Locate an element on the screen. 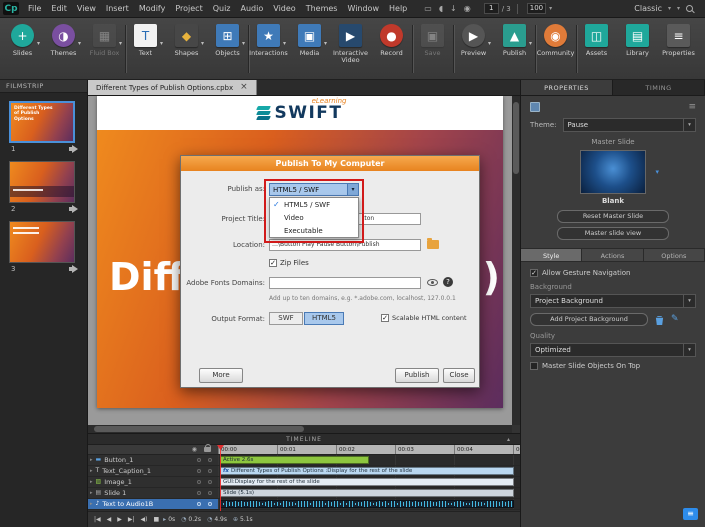 Image resolution: width=705 pixels, height=527 pixels. menu-item: Window is located at coordinates (363, 8).